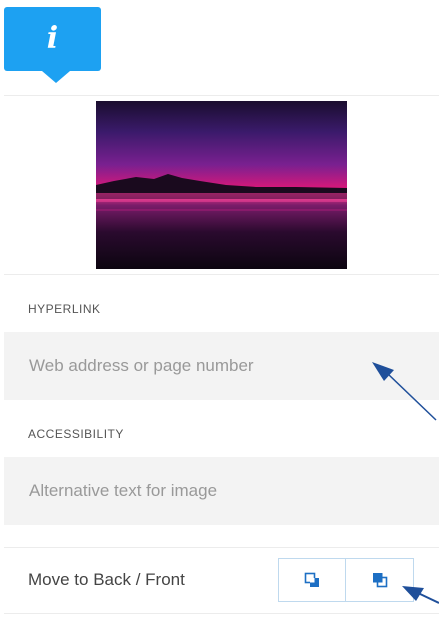 The image size is (439, 634). I want to click on order-row: Move to Back / Front, so click(221, 580).